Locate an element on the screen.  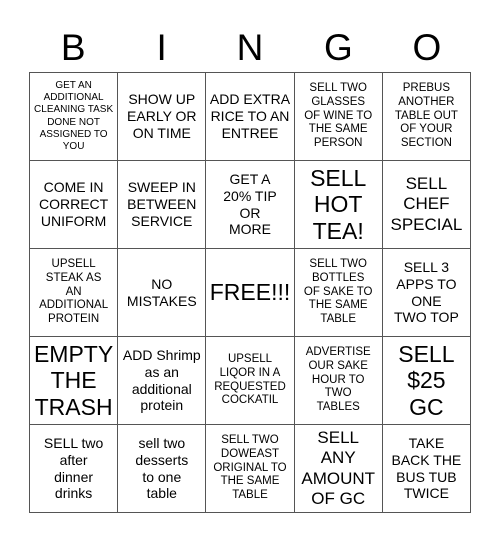
bingo-cell-label: PREBUS ANOTHER TABLE OUT OF YOUR SECTION is located at coordinates (426, 116).